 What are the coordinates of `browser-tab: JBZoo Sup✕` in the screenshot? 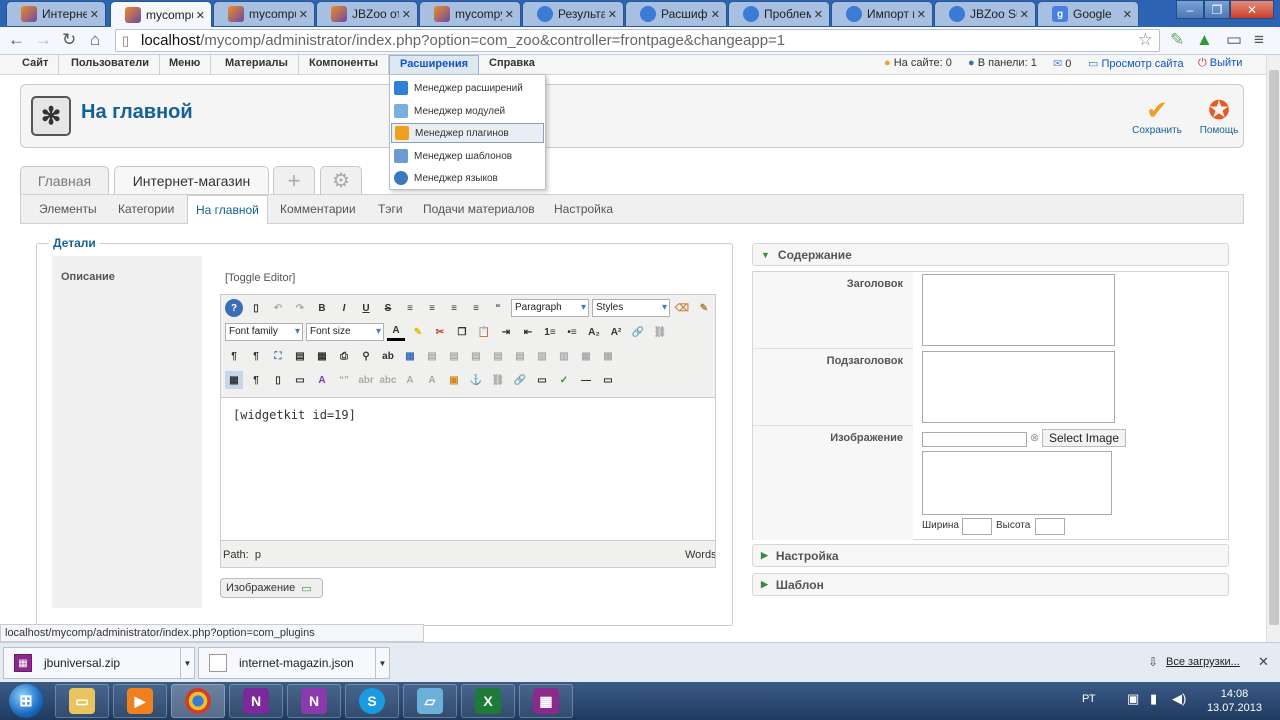 It's located at (985, 14).